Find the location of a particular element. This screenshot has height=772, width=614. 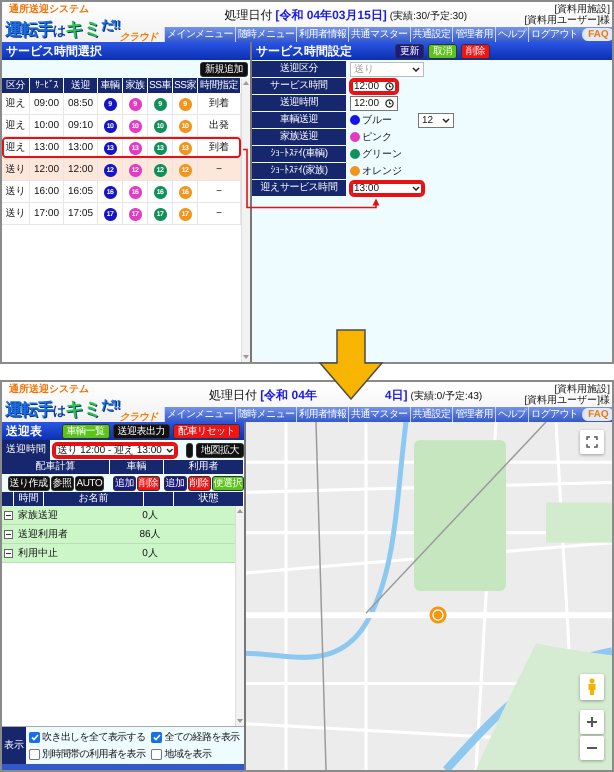

table-cell: 17:00 is located at coordinates (47, 214).